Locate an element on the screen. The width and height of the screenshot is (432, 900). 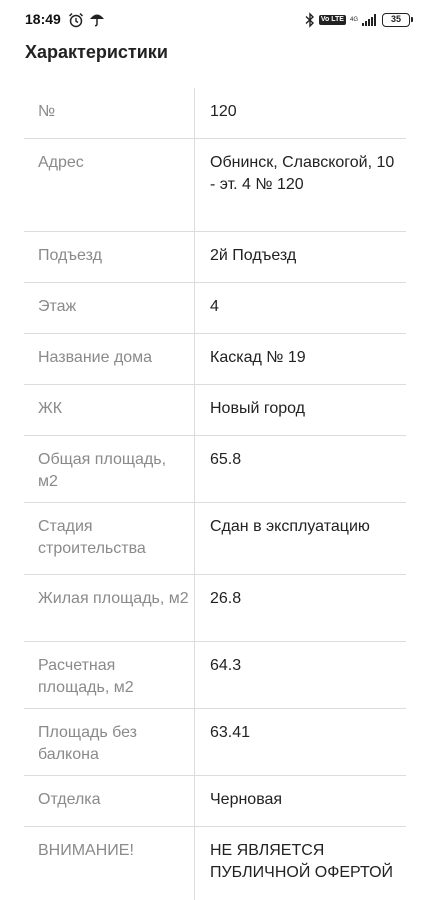
row-value: НЕ ЯВЛЯЕТСЯ ПУБЛИЧНОЙ ОФЕРТОЙ is located at coordinates (300, 863).